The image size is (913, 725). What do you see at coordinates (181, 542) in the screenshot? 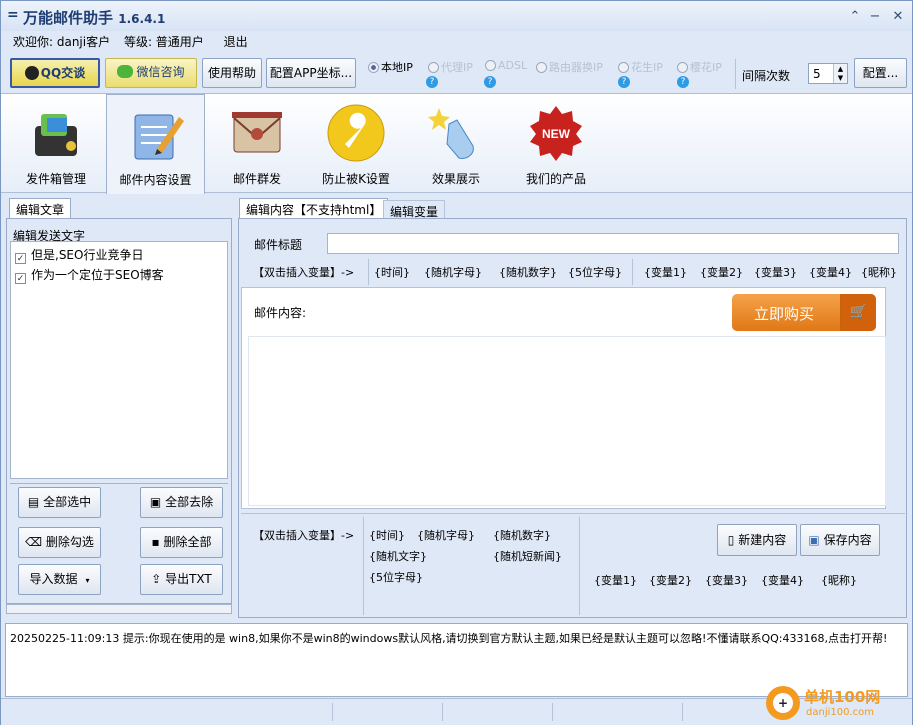
I see `delete-all-button: ▪ 删除全部` at bounding box center [181, 542].